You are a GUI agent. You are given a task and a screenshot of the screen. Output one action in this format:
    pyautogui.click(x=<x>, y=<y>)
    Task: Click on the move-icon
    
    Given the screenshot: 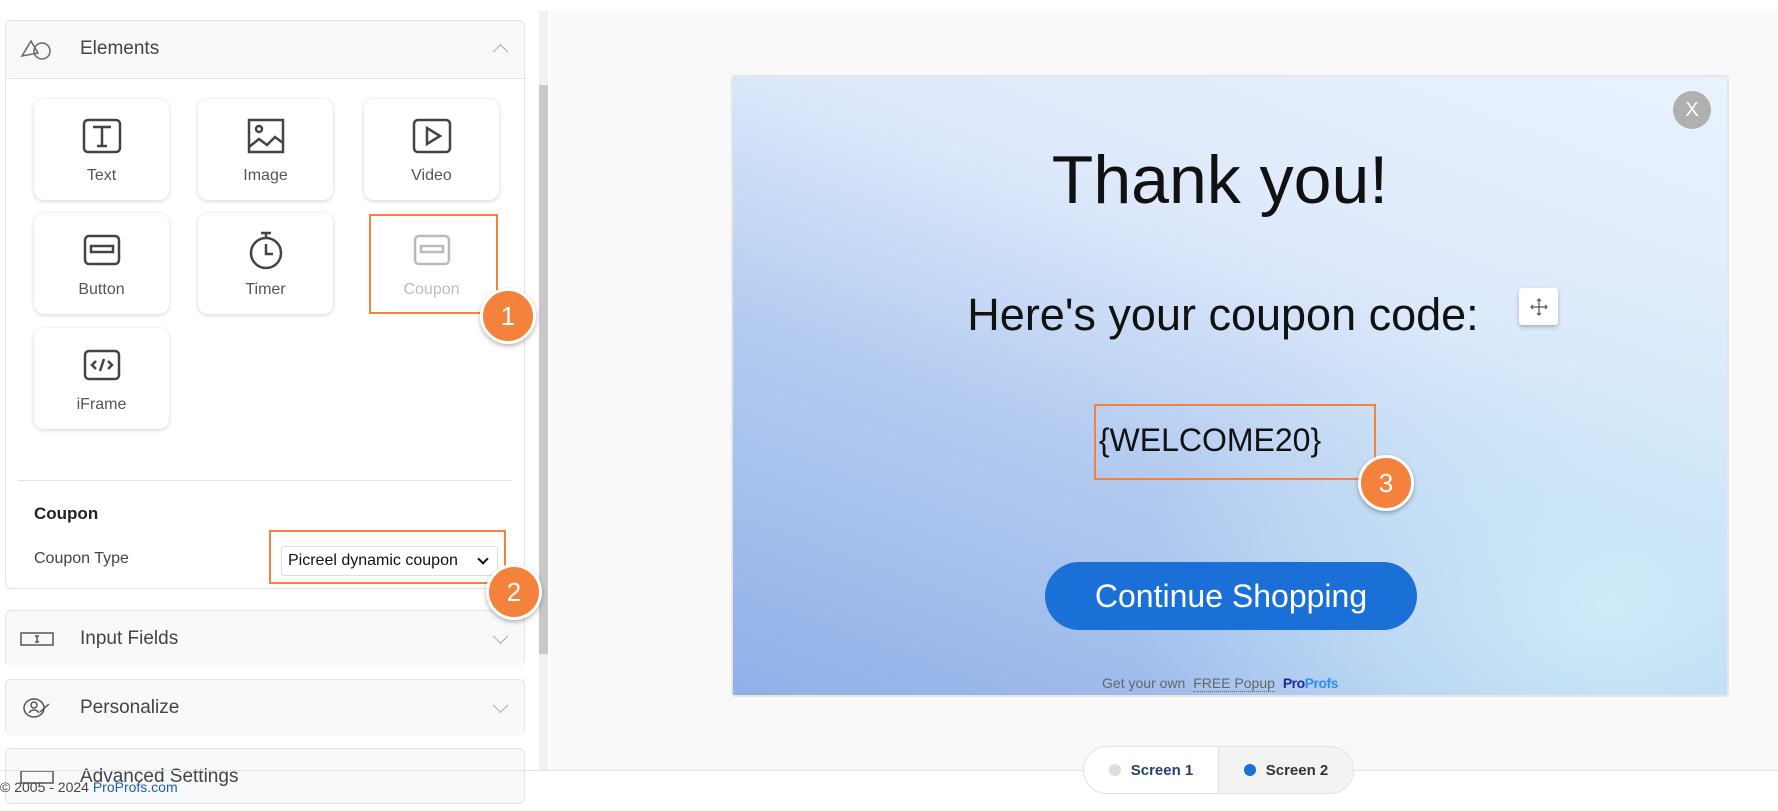 What is the action you would take?
    pyautogui.click(x=1538, y=306)
    